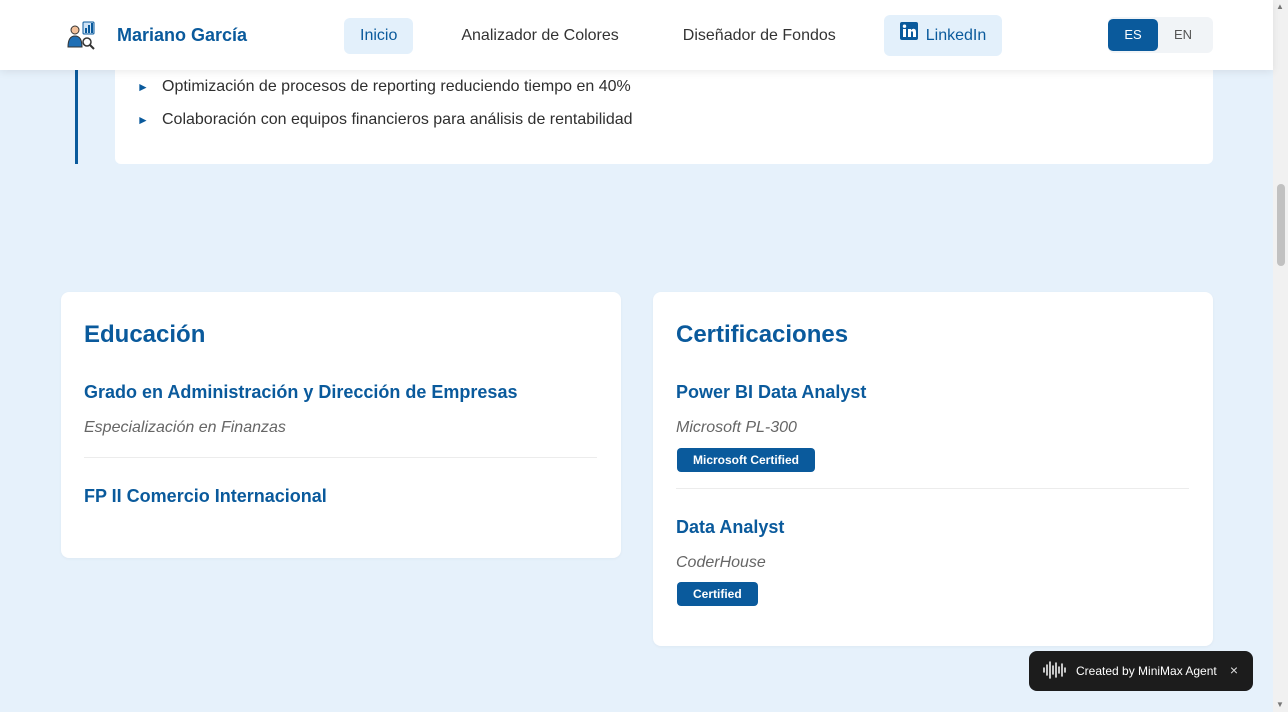  I want to click on nav-inicio: Inicio, so click(379, 35).